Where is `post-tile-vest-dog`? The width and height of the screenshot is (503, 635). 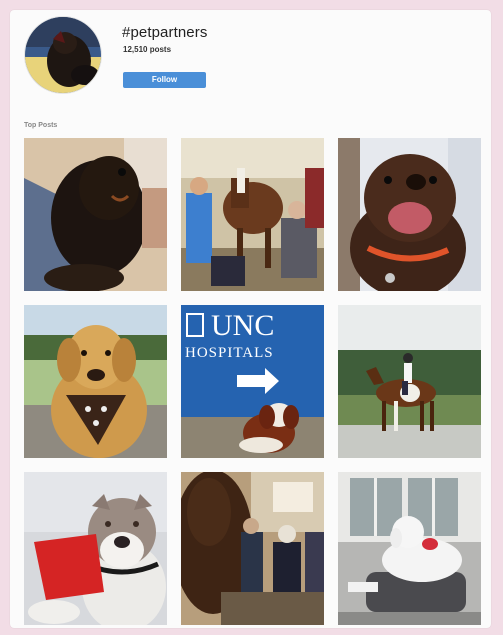 post-tile-vest-dog is located at coordinates (95, 548).